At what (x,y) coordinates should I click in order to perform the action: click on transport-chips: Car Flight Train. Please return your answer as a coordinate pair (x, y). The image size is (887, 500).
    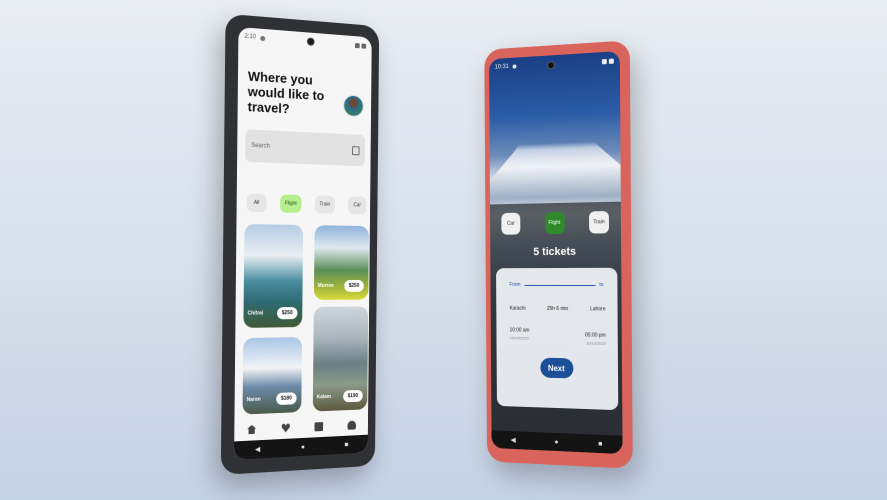
    Looking at the image, I should click on (555, 223).